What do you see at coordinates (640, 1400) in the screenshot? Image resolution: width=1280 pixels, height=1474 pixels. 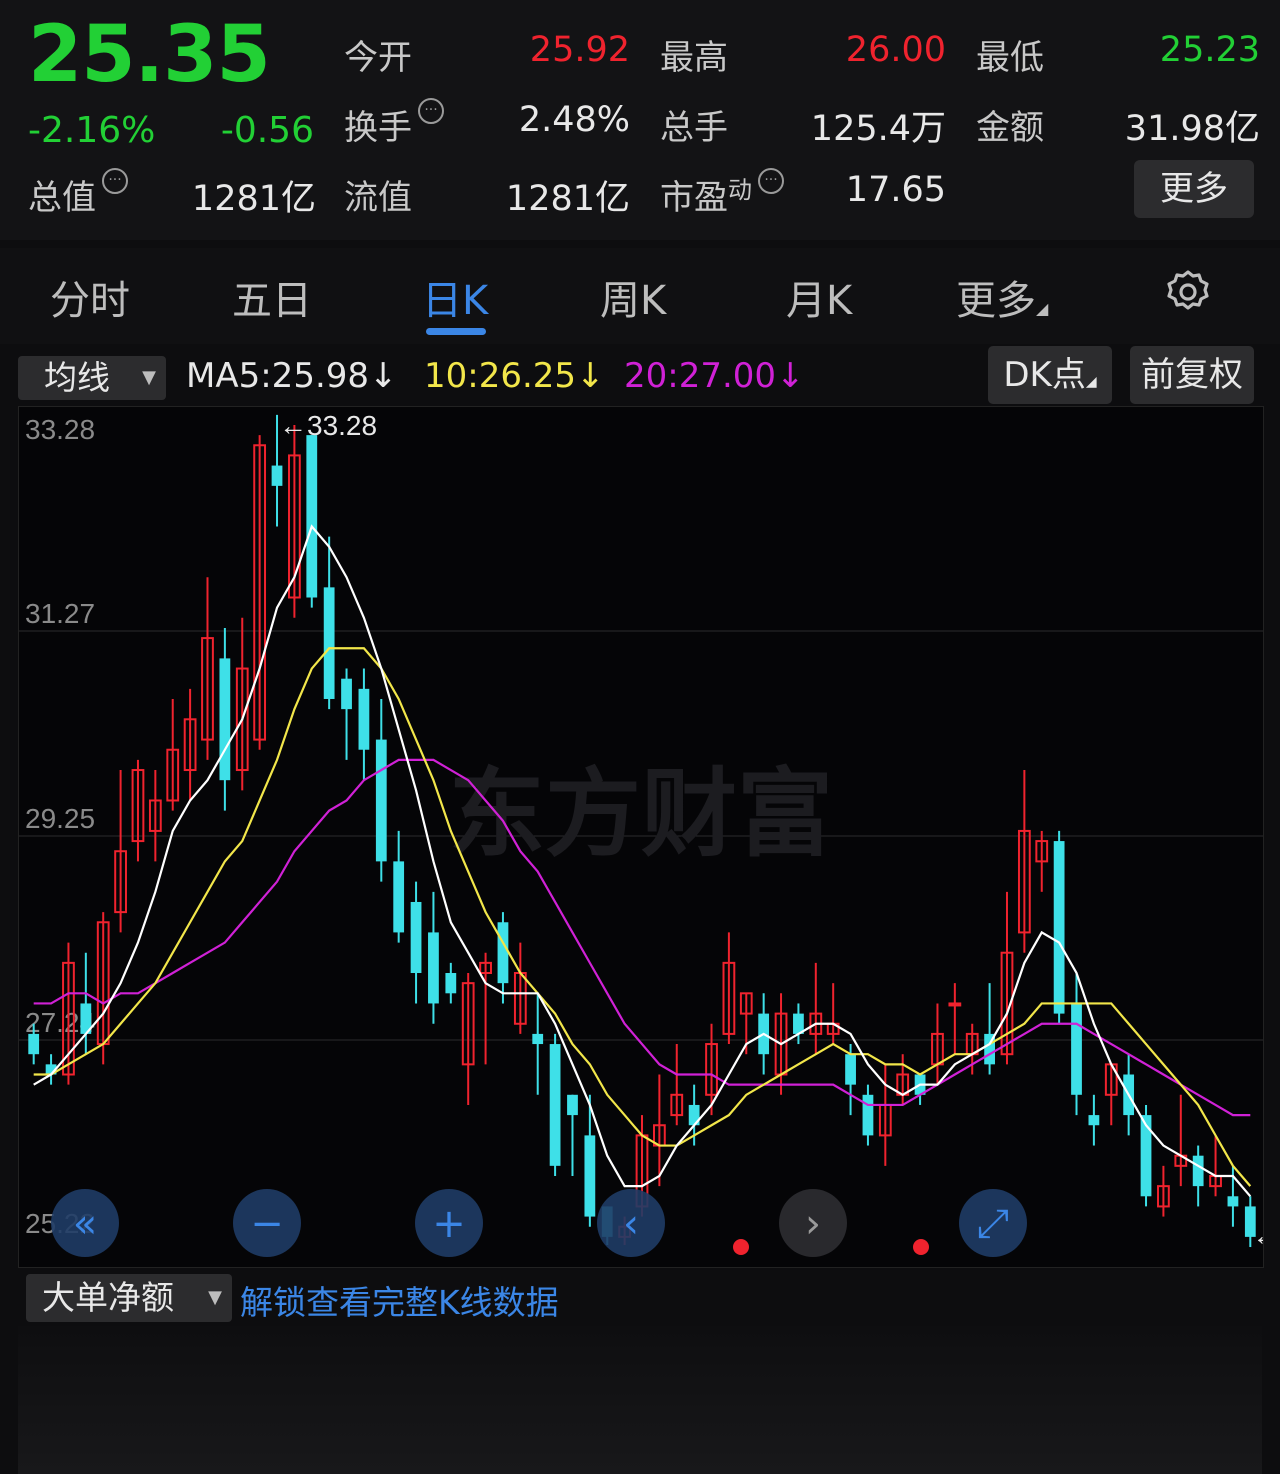 I see `sub-indicator-panel` at bounding box center [640, 1400].